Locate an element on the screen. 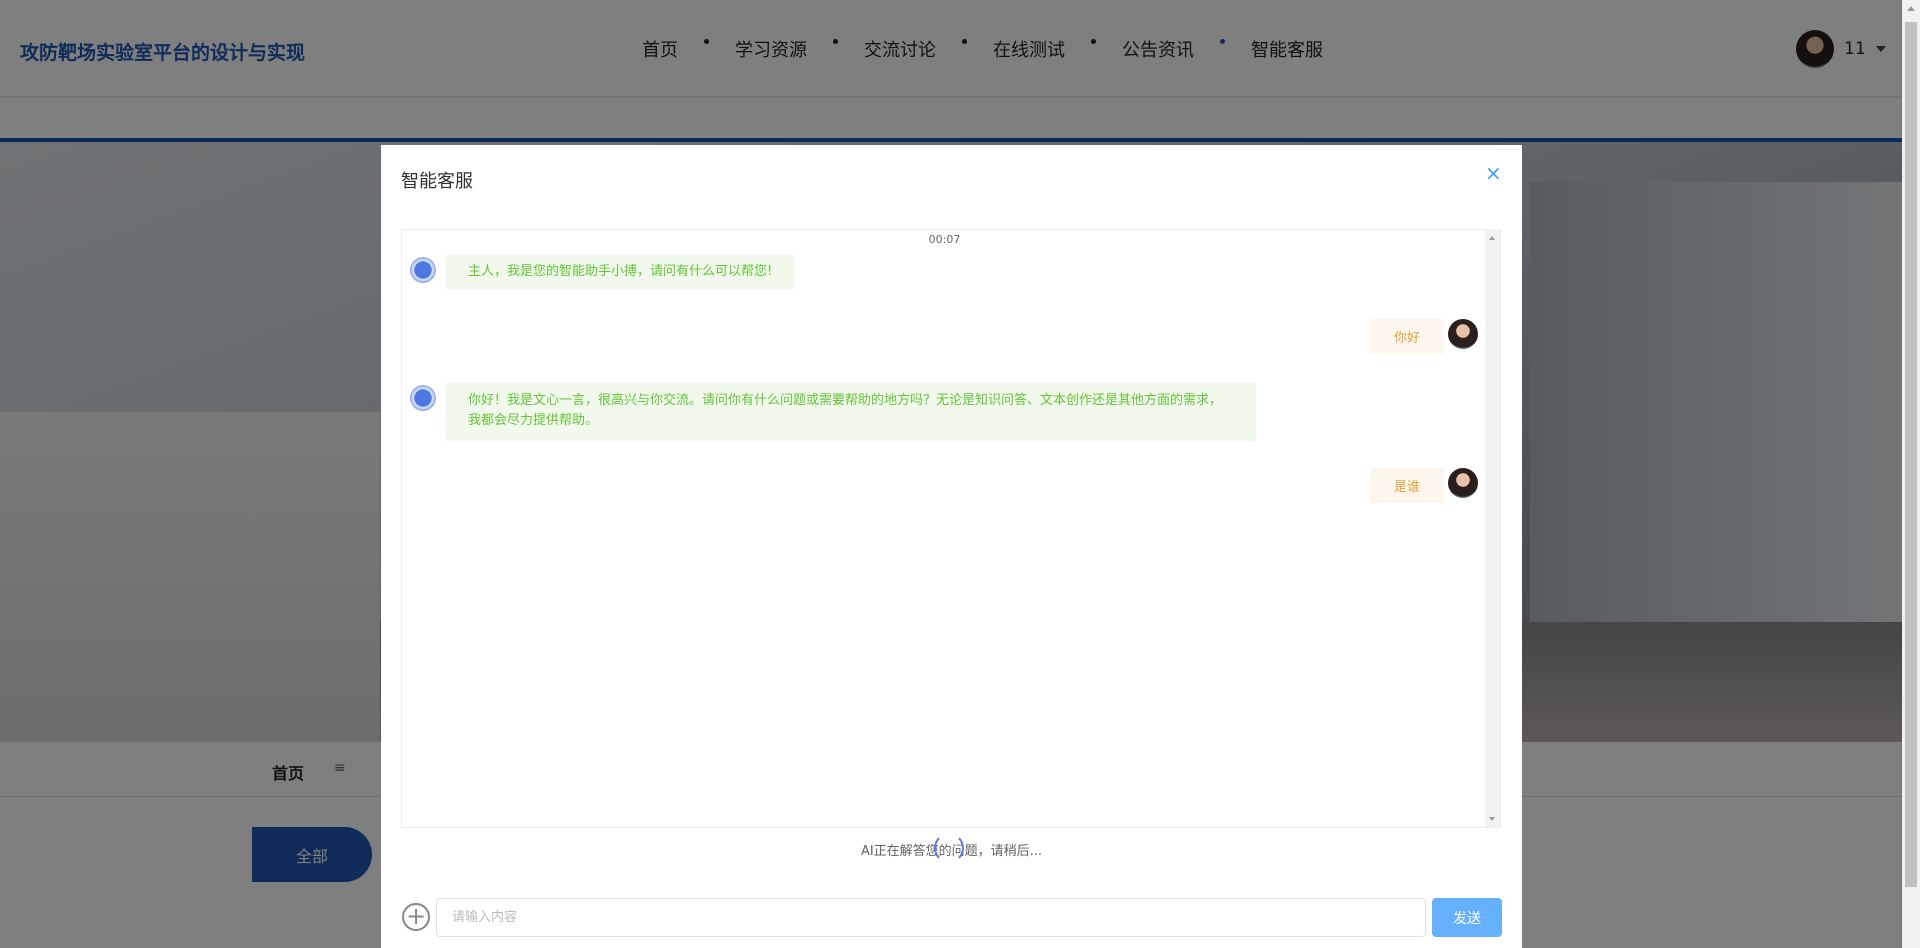 This screenshot has height=948, width=1920. timestamp: 00:07 is located at coordinates (944, 239).